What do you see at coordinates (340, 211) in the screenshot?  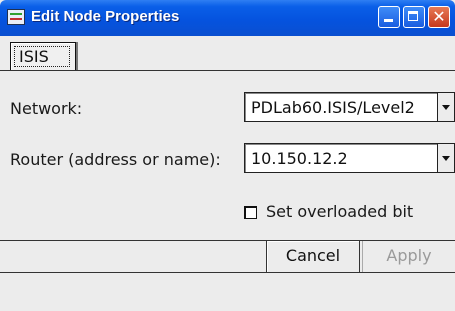 I see `overloaded-bit-label: Set overloaded bit` at bounding box center [340, 211].